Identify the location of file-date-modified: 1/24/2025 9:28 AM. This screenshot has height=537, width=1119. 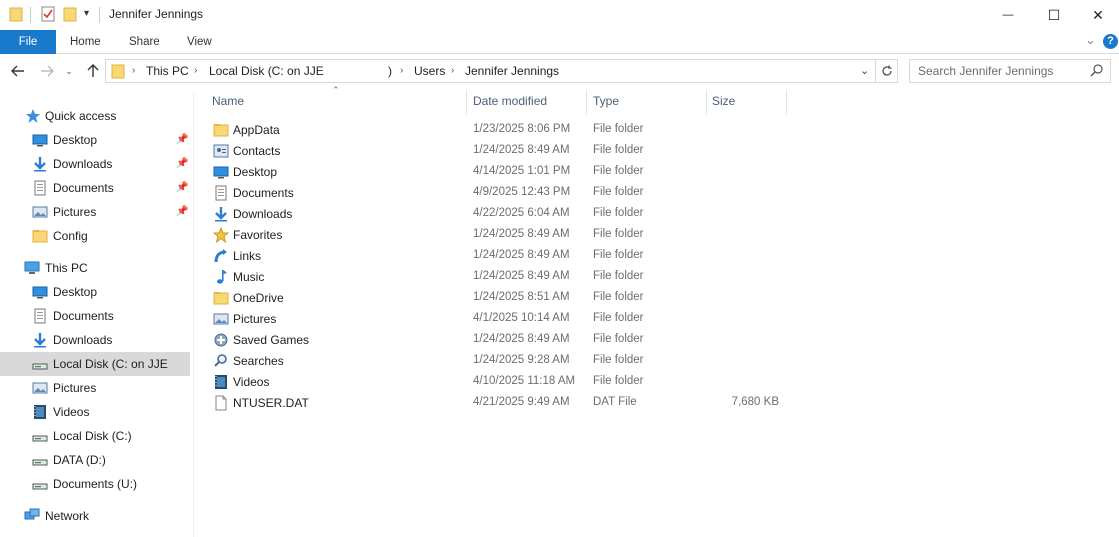
(521, 360).